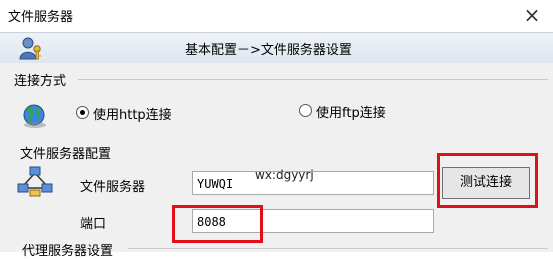  Describe the element at coordinates (30, 48) in the screenshot. I see `user-key-icon` at that location.